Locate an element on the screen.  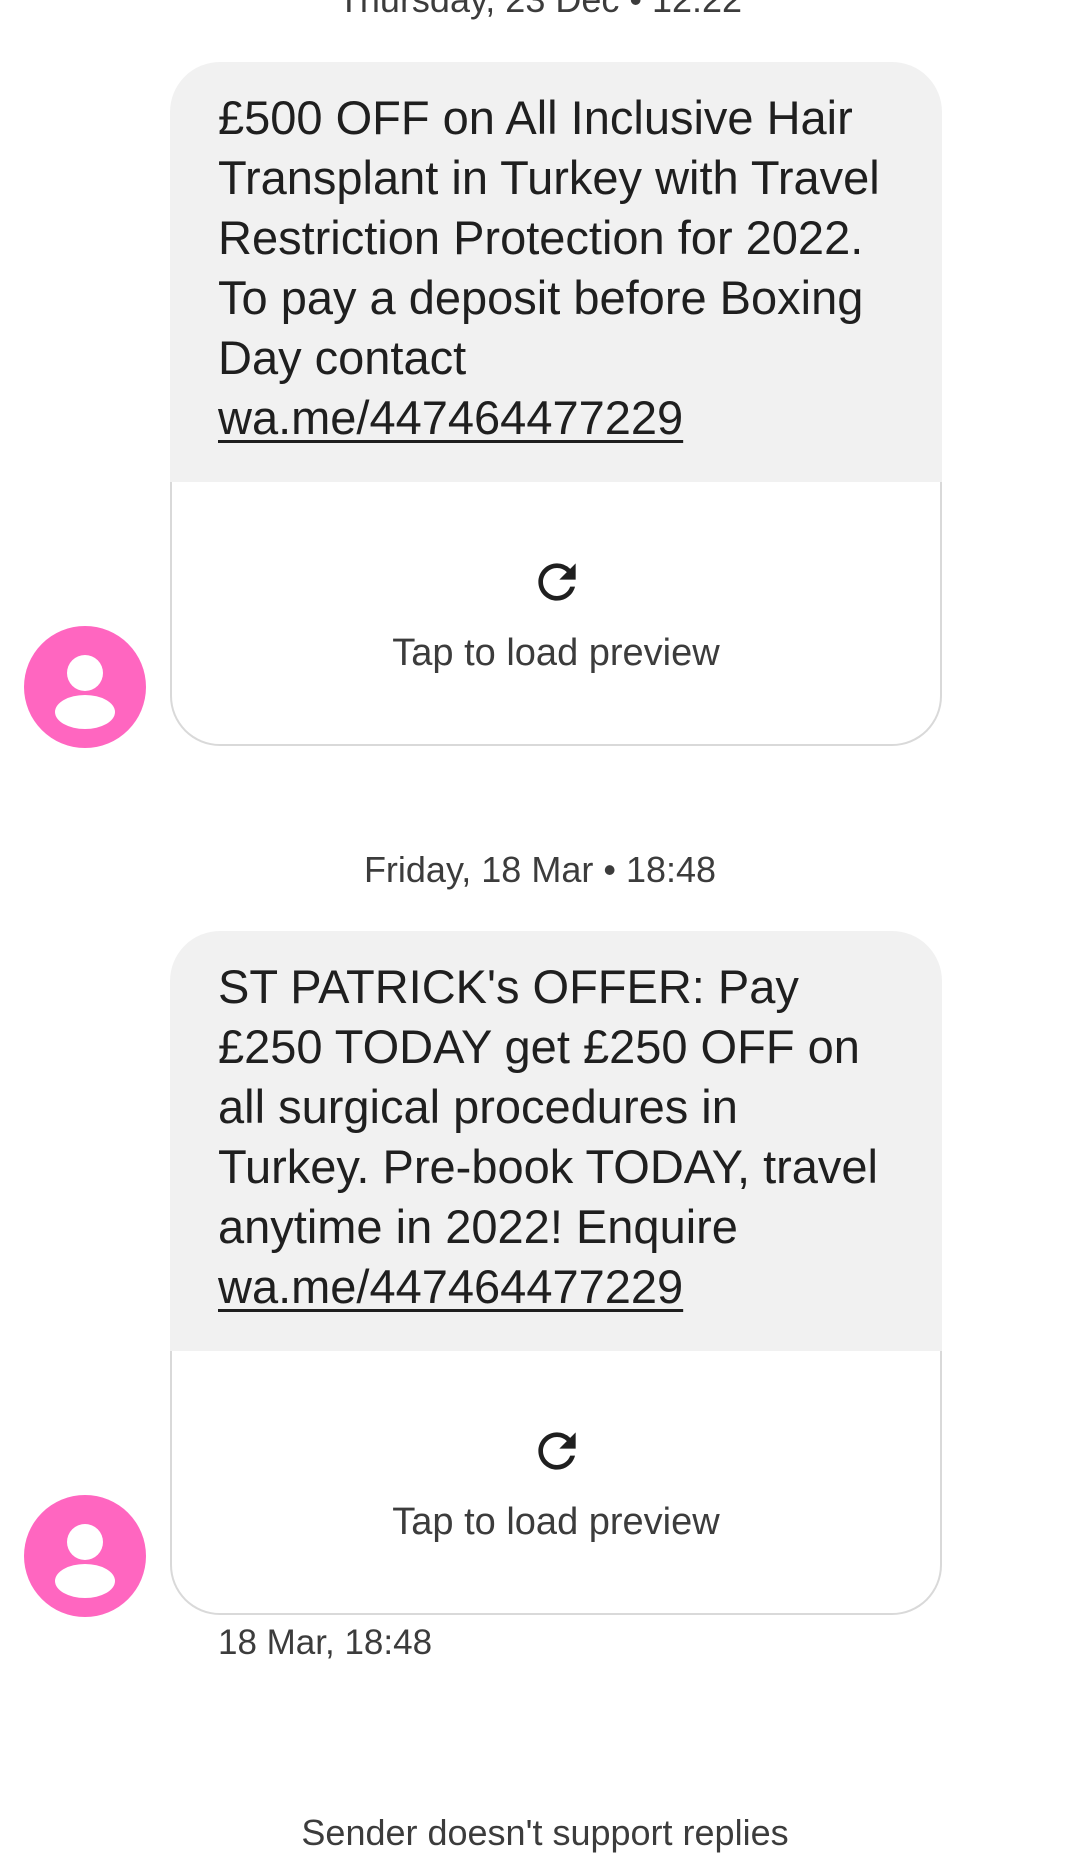
date-separator: Friday, 18 Mar • 18:48 is located at coordinates (540, 870).